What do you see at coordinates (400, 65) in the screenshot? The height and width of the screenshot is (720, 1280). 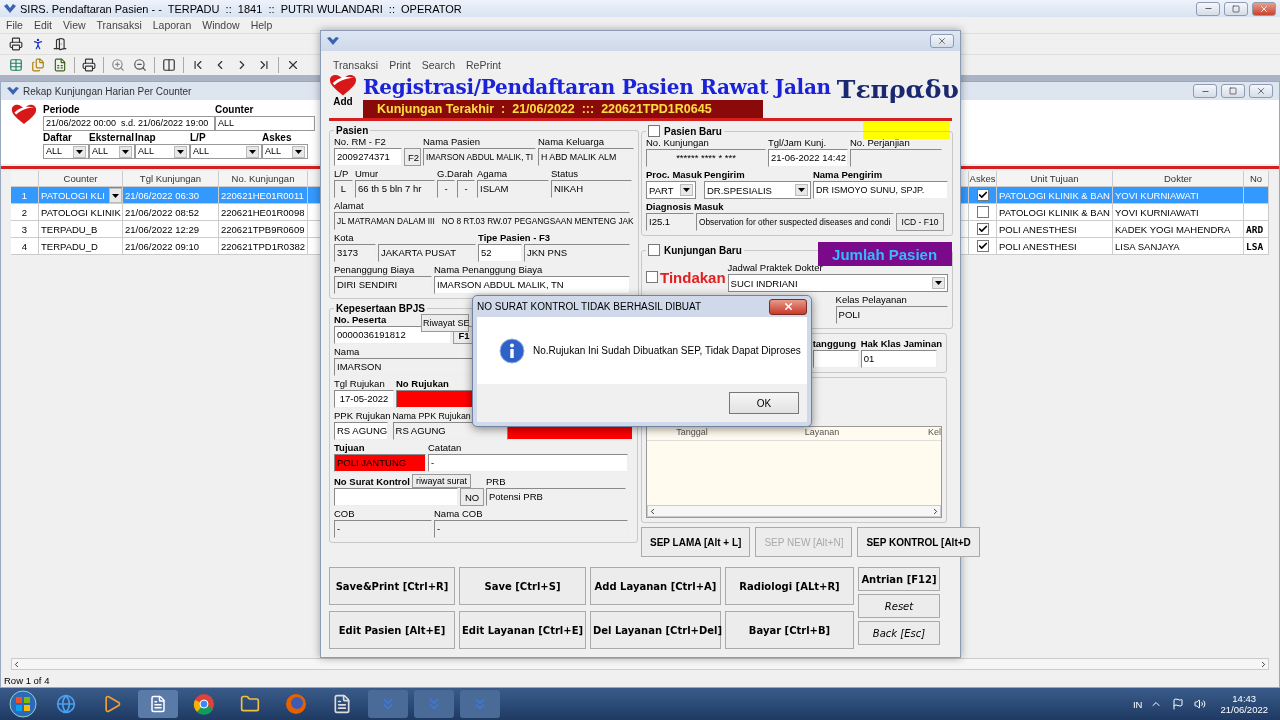 I see `menu-item: Print` at bounding box center [400, 65].